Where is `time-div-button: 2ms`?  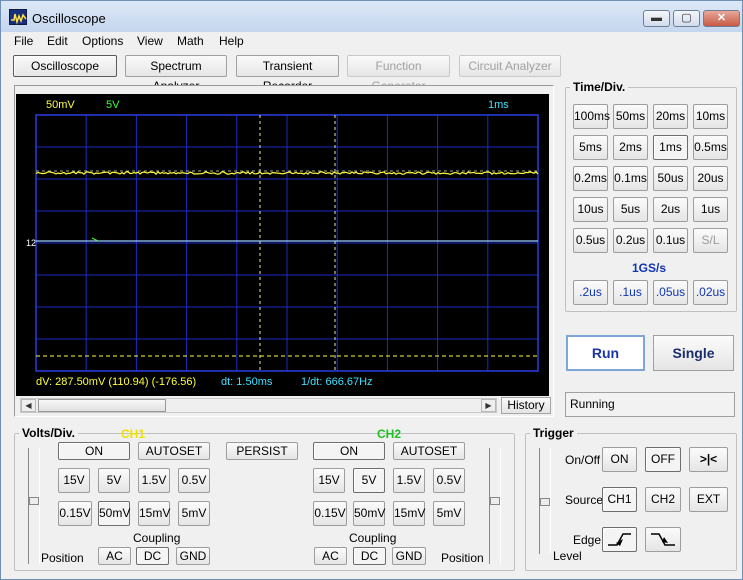
time-div-button: 2ms is located at coordinates (630, 147).